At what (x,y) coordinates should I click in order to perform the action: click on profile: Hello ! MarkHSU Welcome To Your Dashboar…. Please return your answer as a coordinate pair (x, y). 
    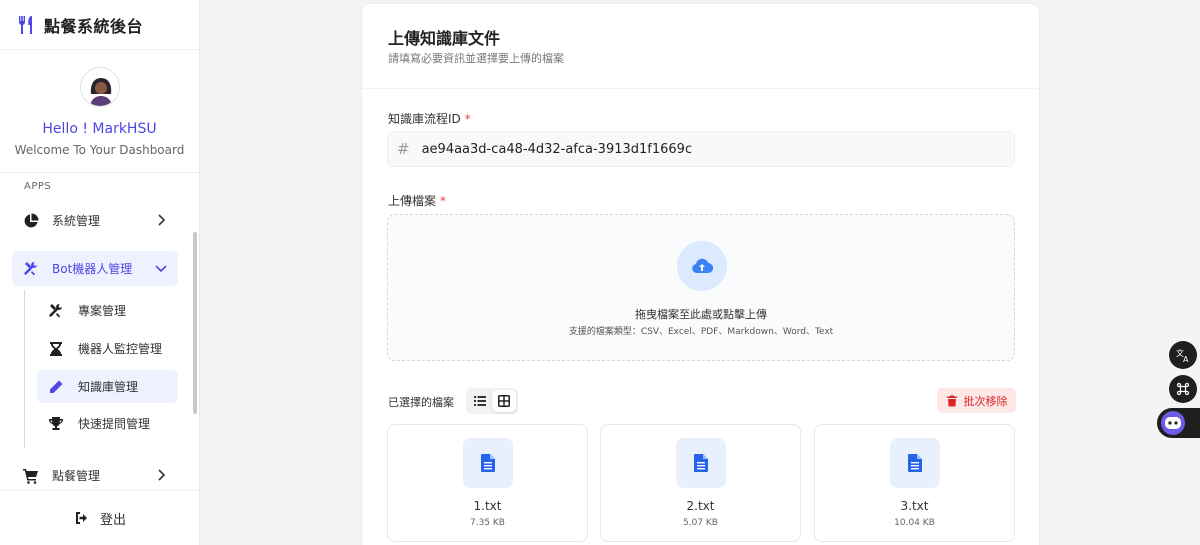
    Looking at the image, I should click on (99, 111).